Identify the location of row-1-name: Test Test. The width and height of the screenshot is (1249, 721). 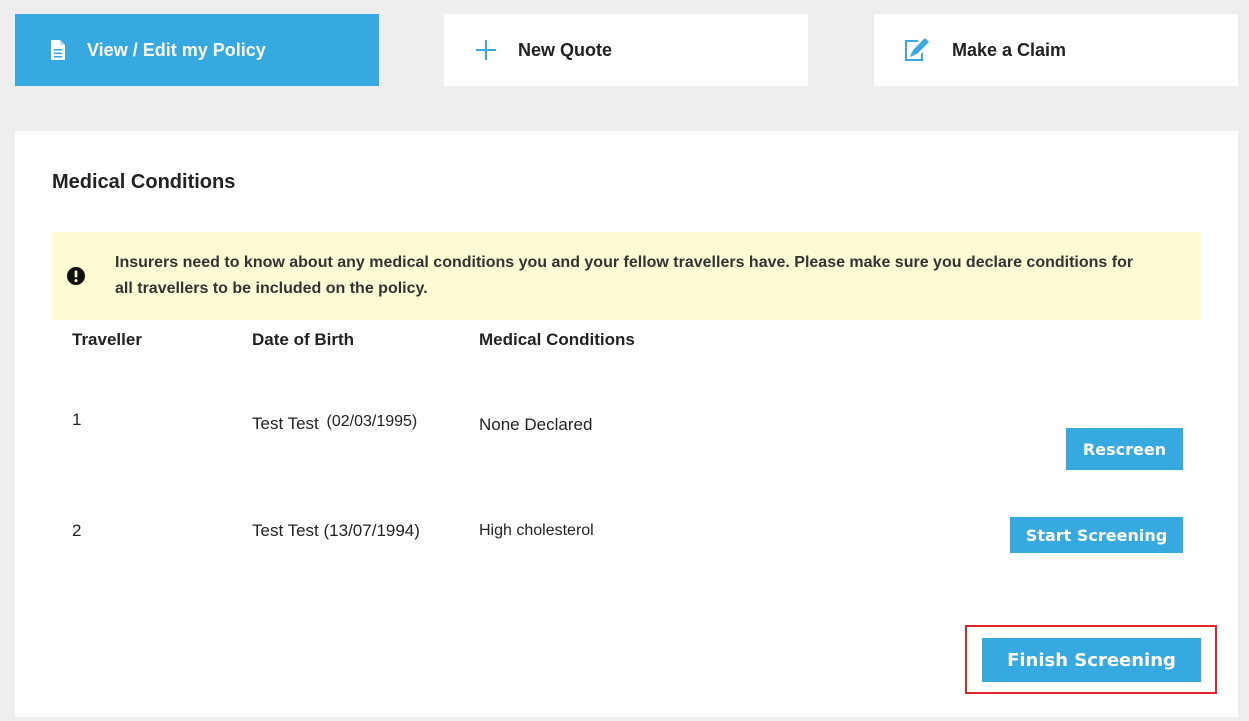
(285, 423).